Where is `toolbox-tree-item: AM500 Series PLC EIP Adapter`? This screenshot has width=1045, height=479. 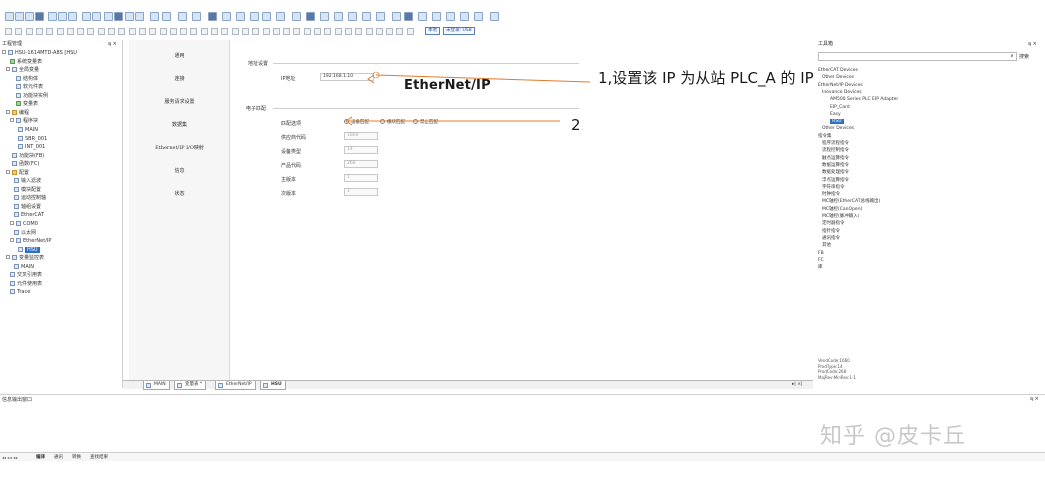
toolbox-tree-item: AM500 Series PLC EIP Adapter is located at coordinates (864, 100).